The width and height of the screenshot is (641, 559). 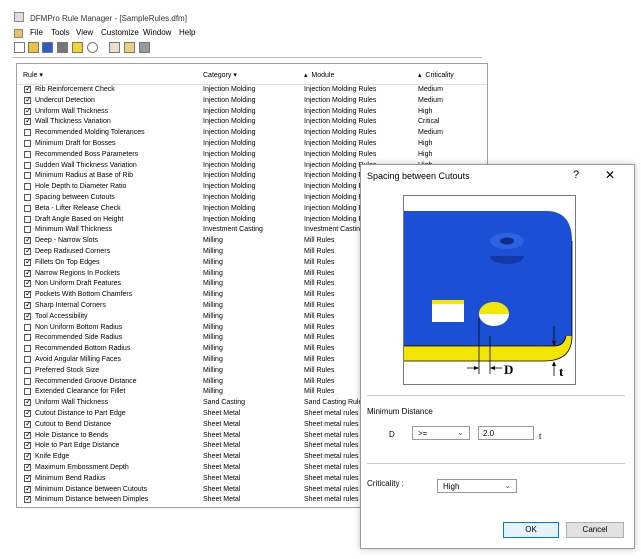 I want to click on menu-help: Help, so click(x=187, y=32).